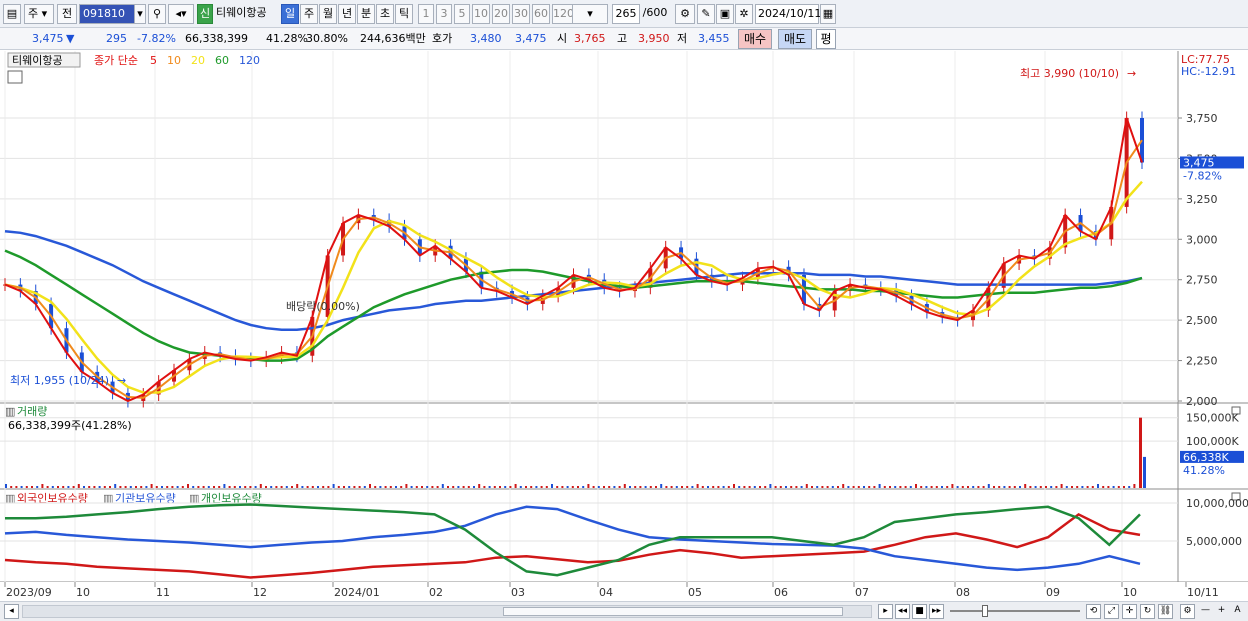 This screenshot has height=621, width=1248. I want to click on speaker-icon: ◂▾, so click(181, 14).